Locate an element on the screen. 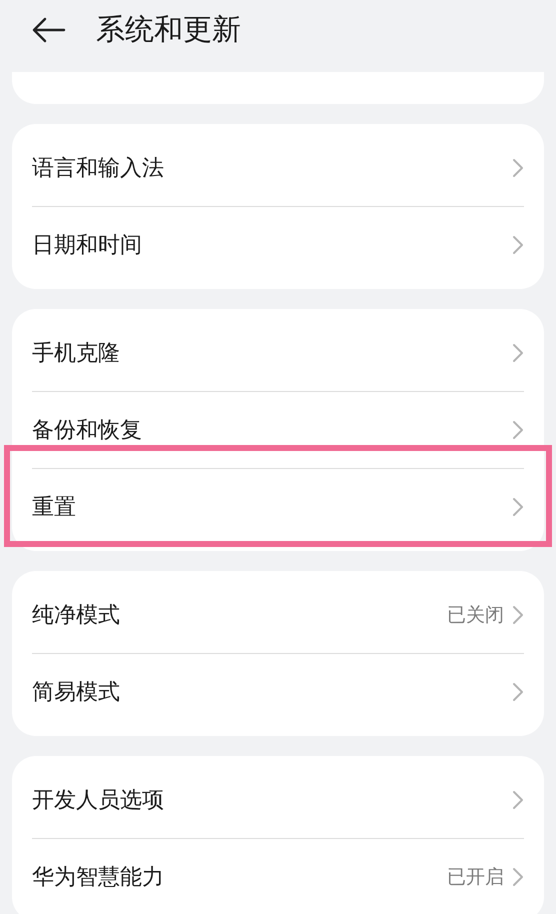  row-label: 重置 is located at coordinates (54, 508).